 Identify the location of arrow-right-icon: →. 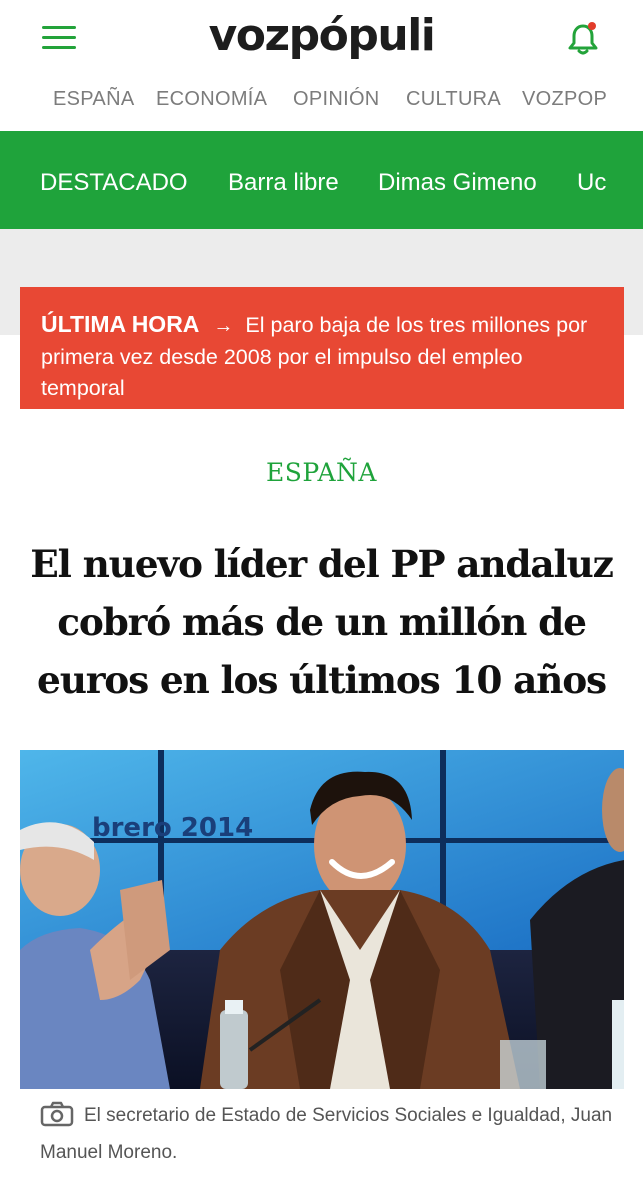
(223, 326).